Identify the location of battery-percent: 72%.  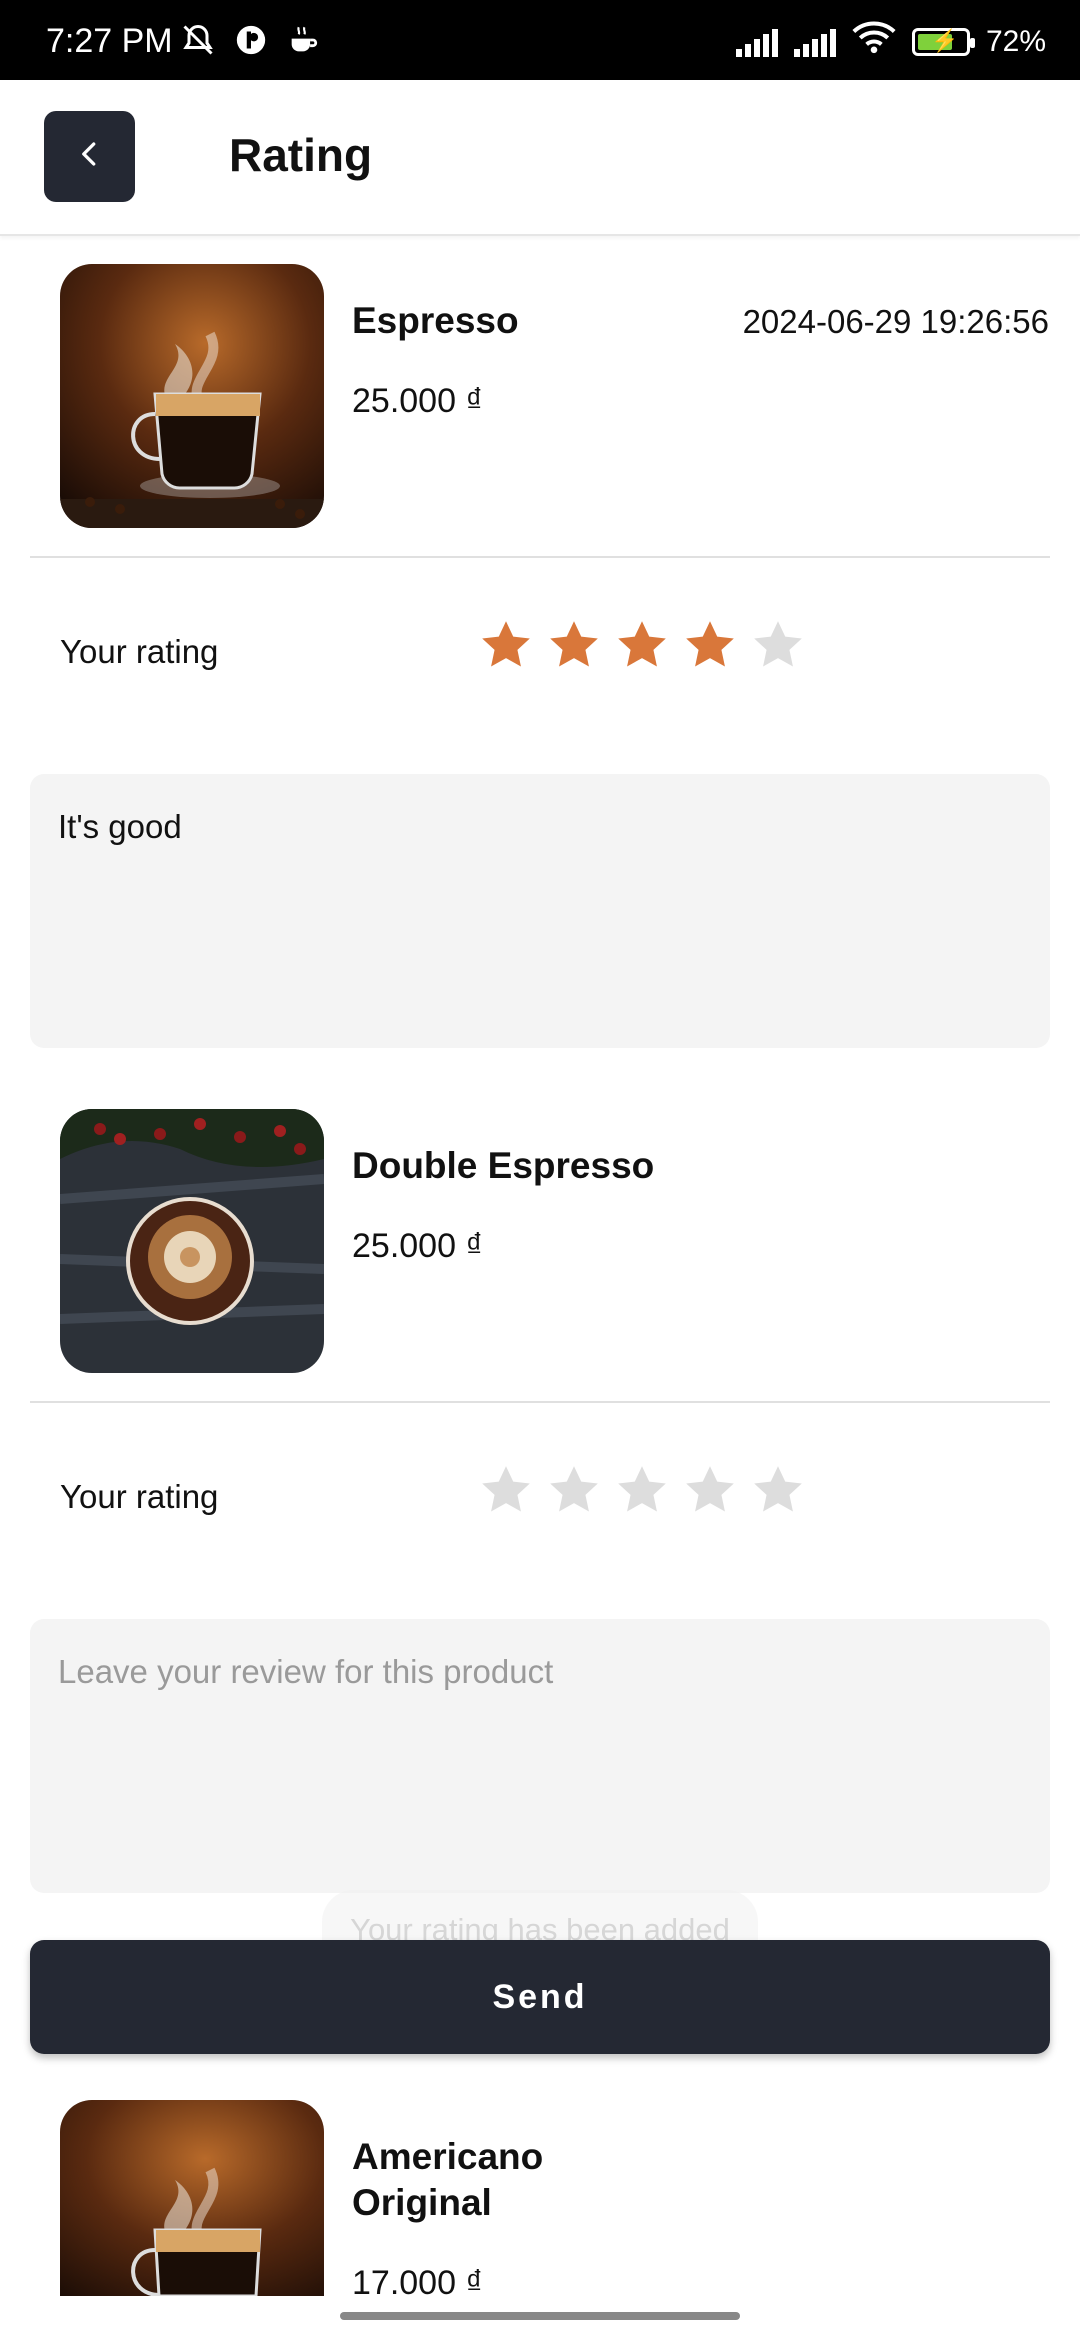
(1015, 41).